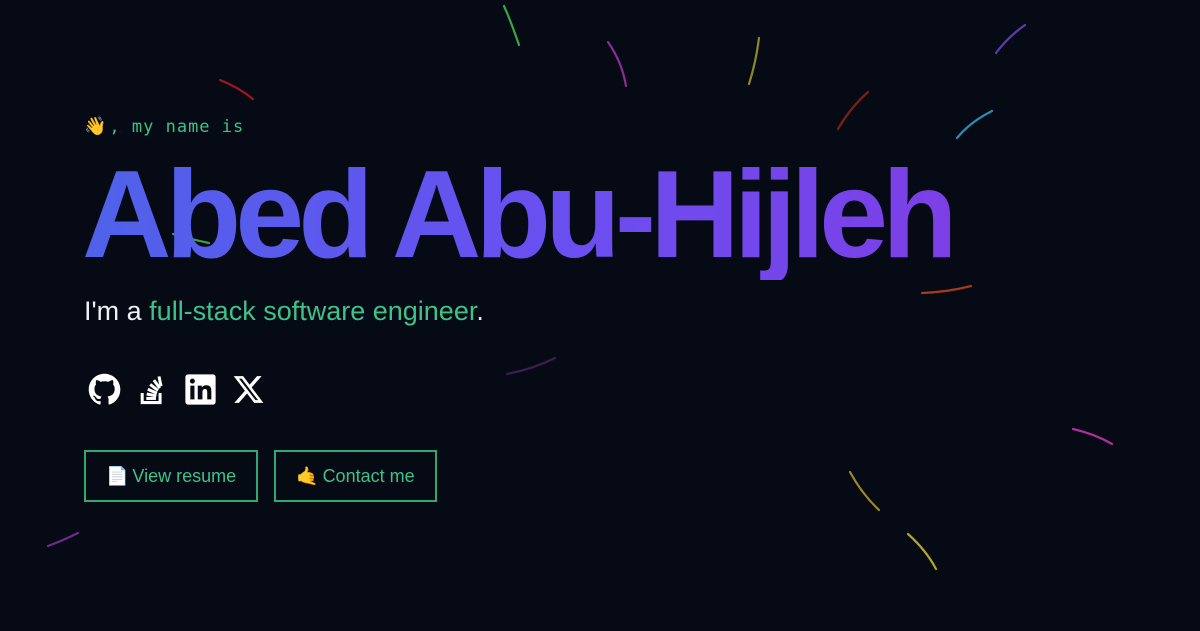 The height and width of the screenshot is (631, 1200). I want to click on contact-me-button: 🤙 Contact me, so click(355, 476).